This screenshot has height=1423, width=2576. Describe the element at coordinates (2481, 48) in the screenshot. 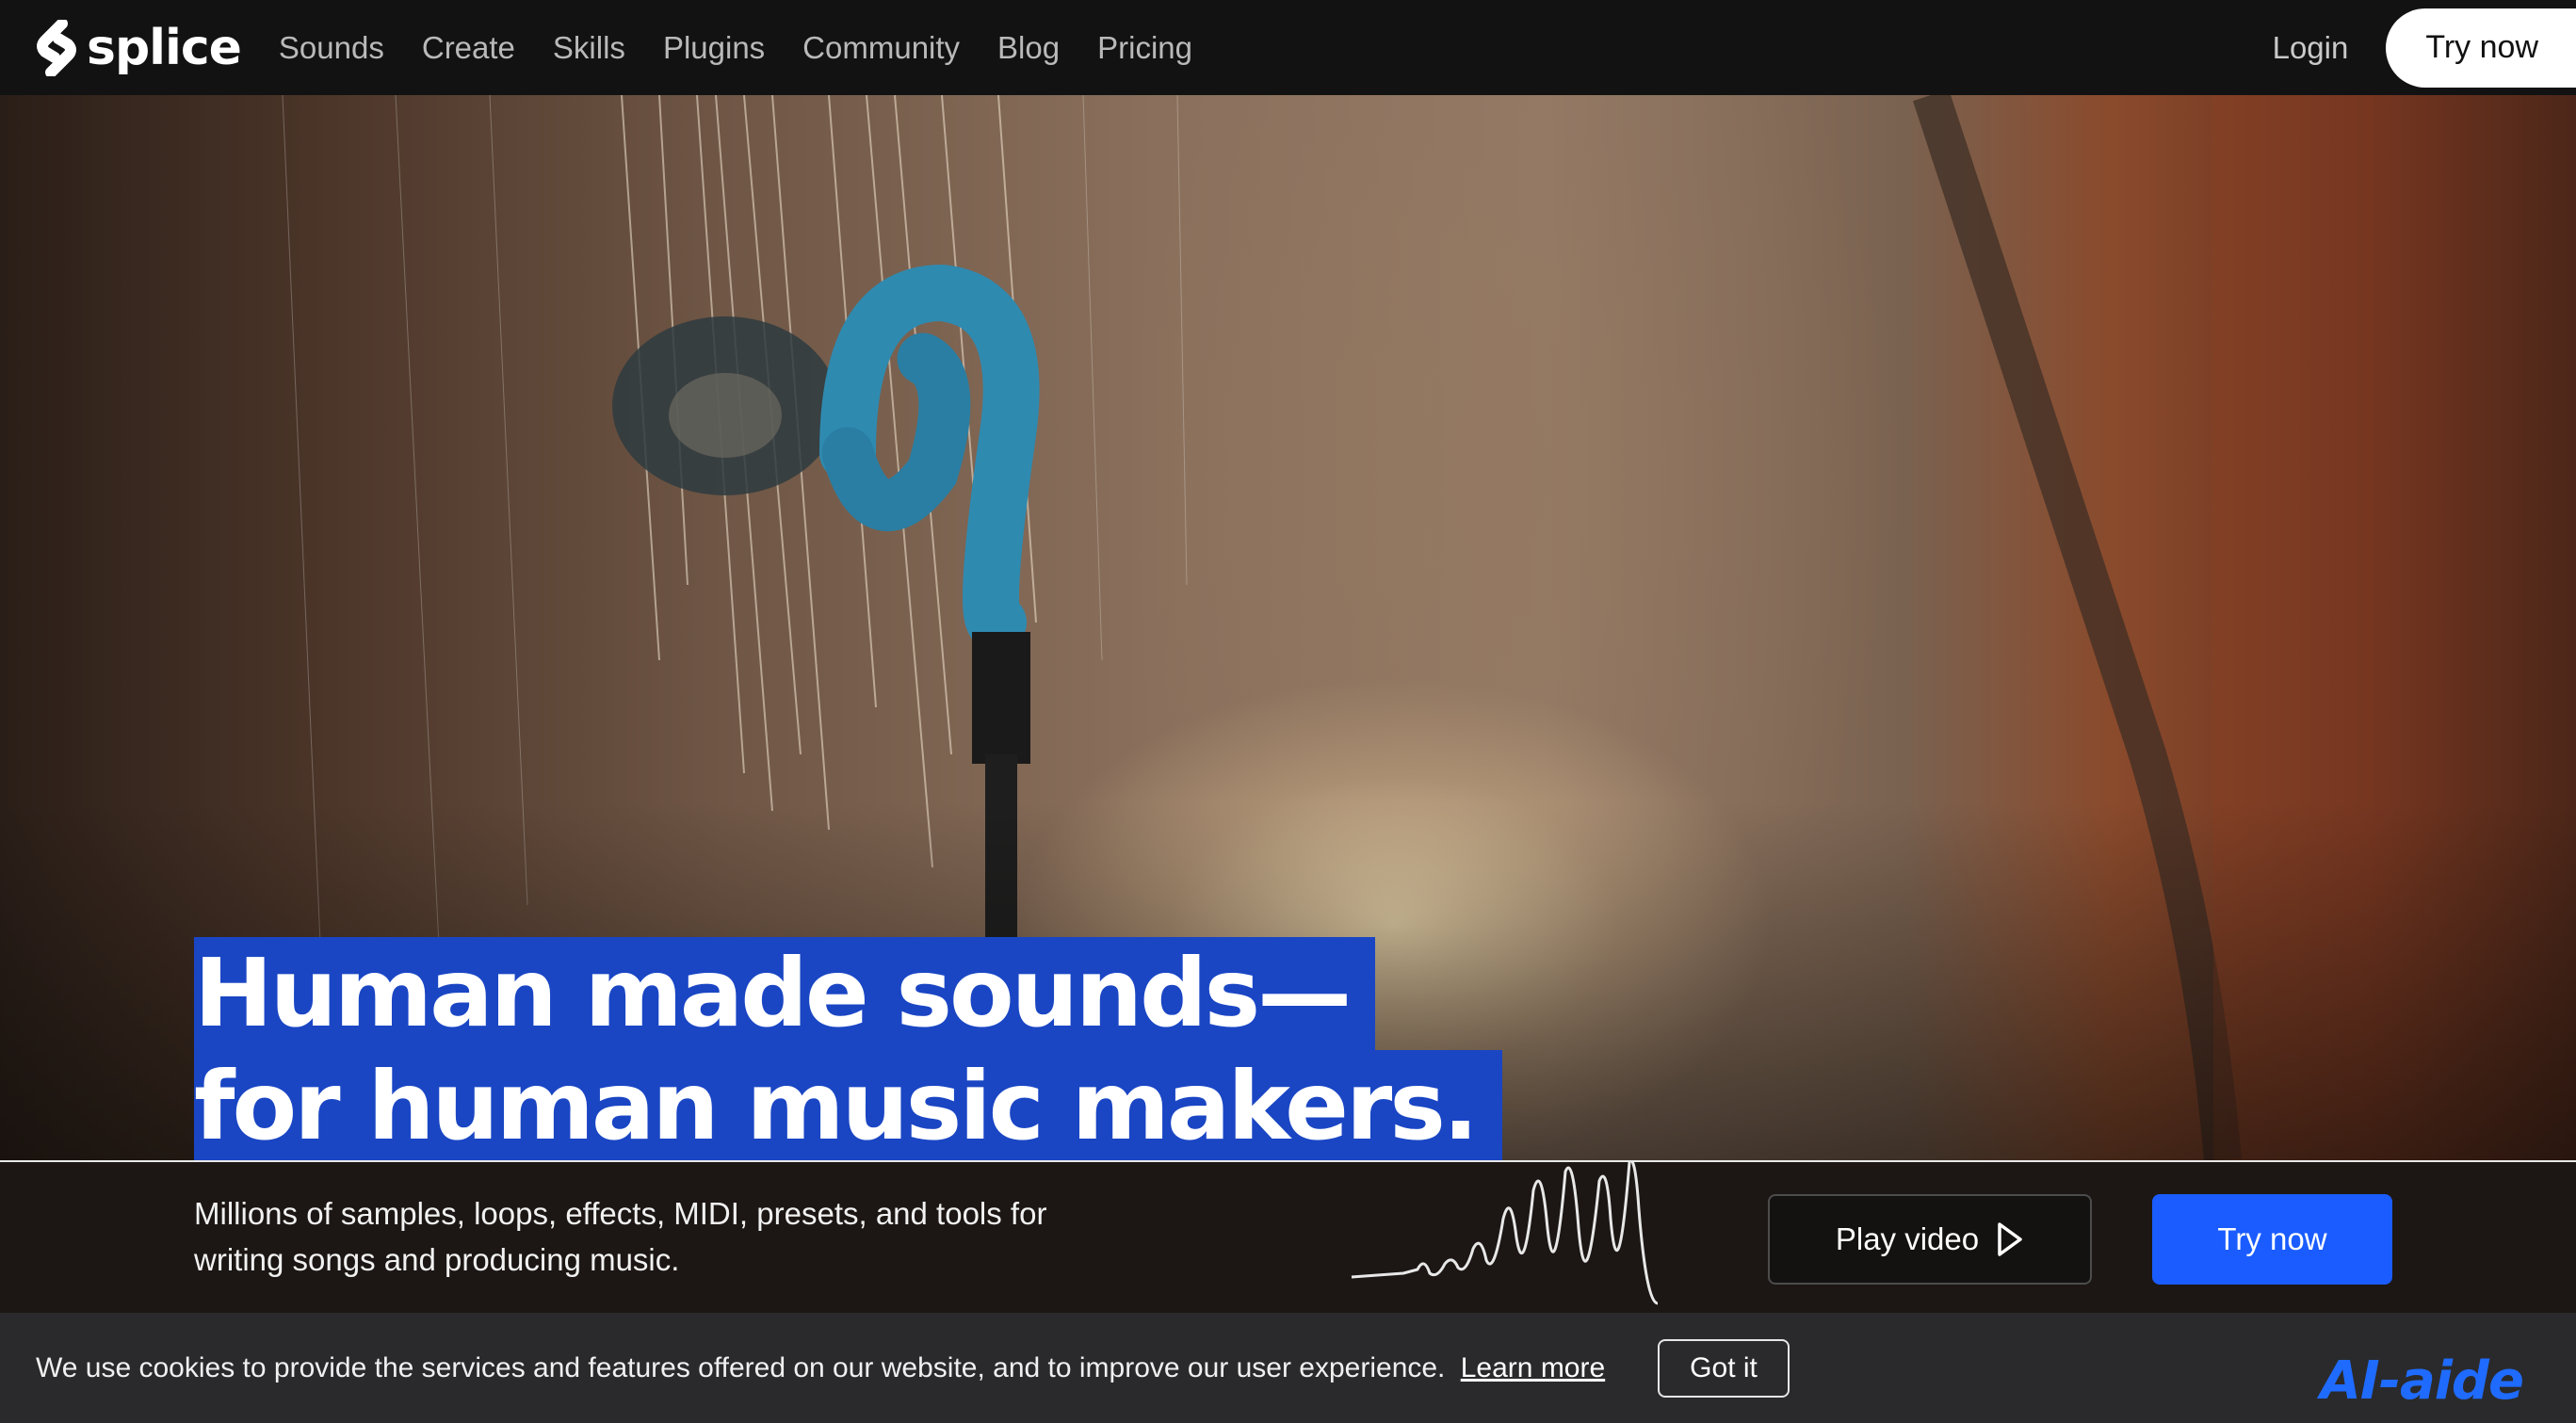

I see `nav-try-now-button: Try now` at that location.